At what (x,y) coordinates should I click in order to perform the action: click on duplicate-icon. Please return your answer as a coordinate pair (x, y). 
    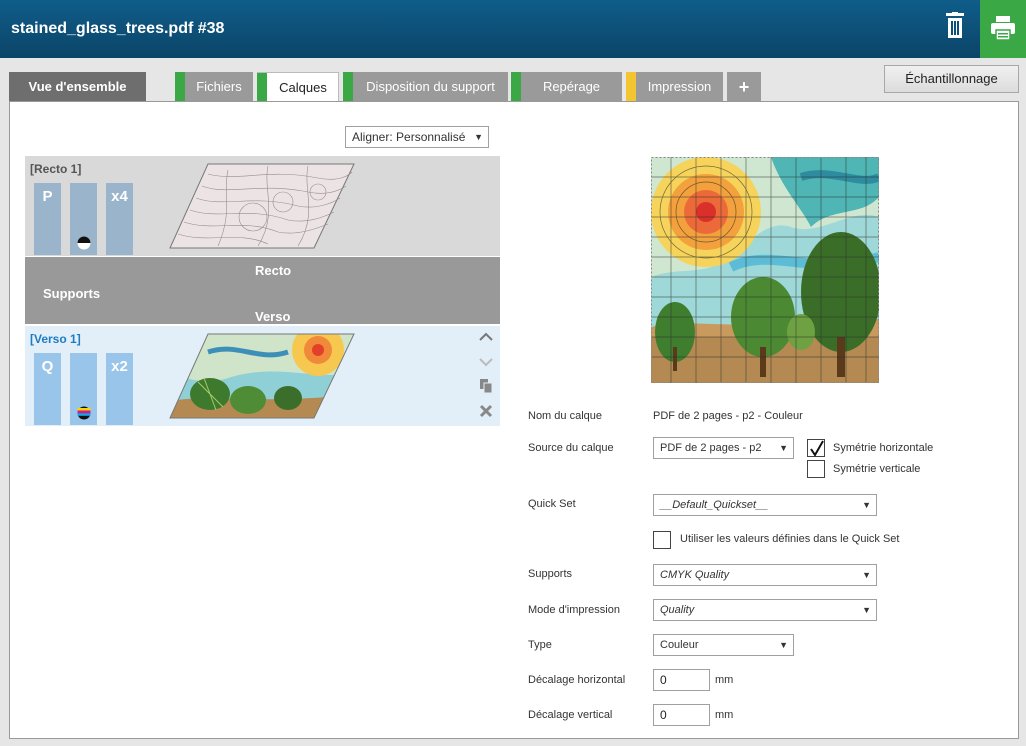
    Looking at the image, I should click on (486, 387).